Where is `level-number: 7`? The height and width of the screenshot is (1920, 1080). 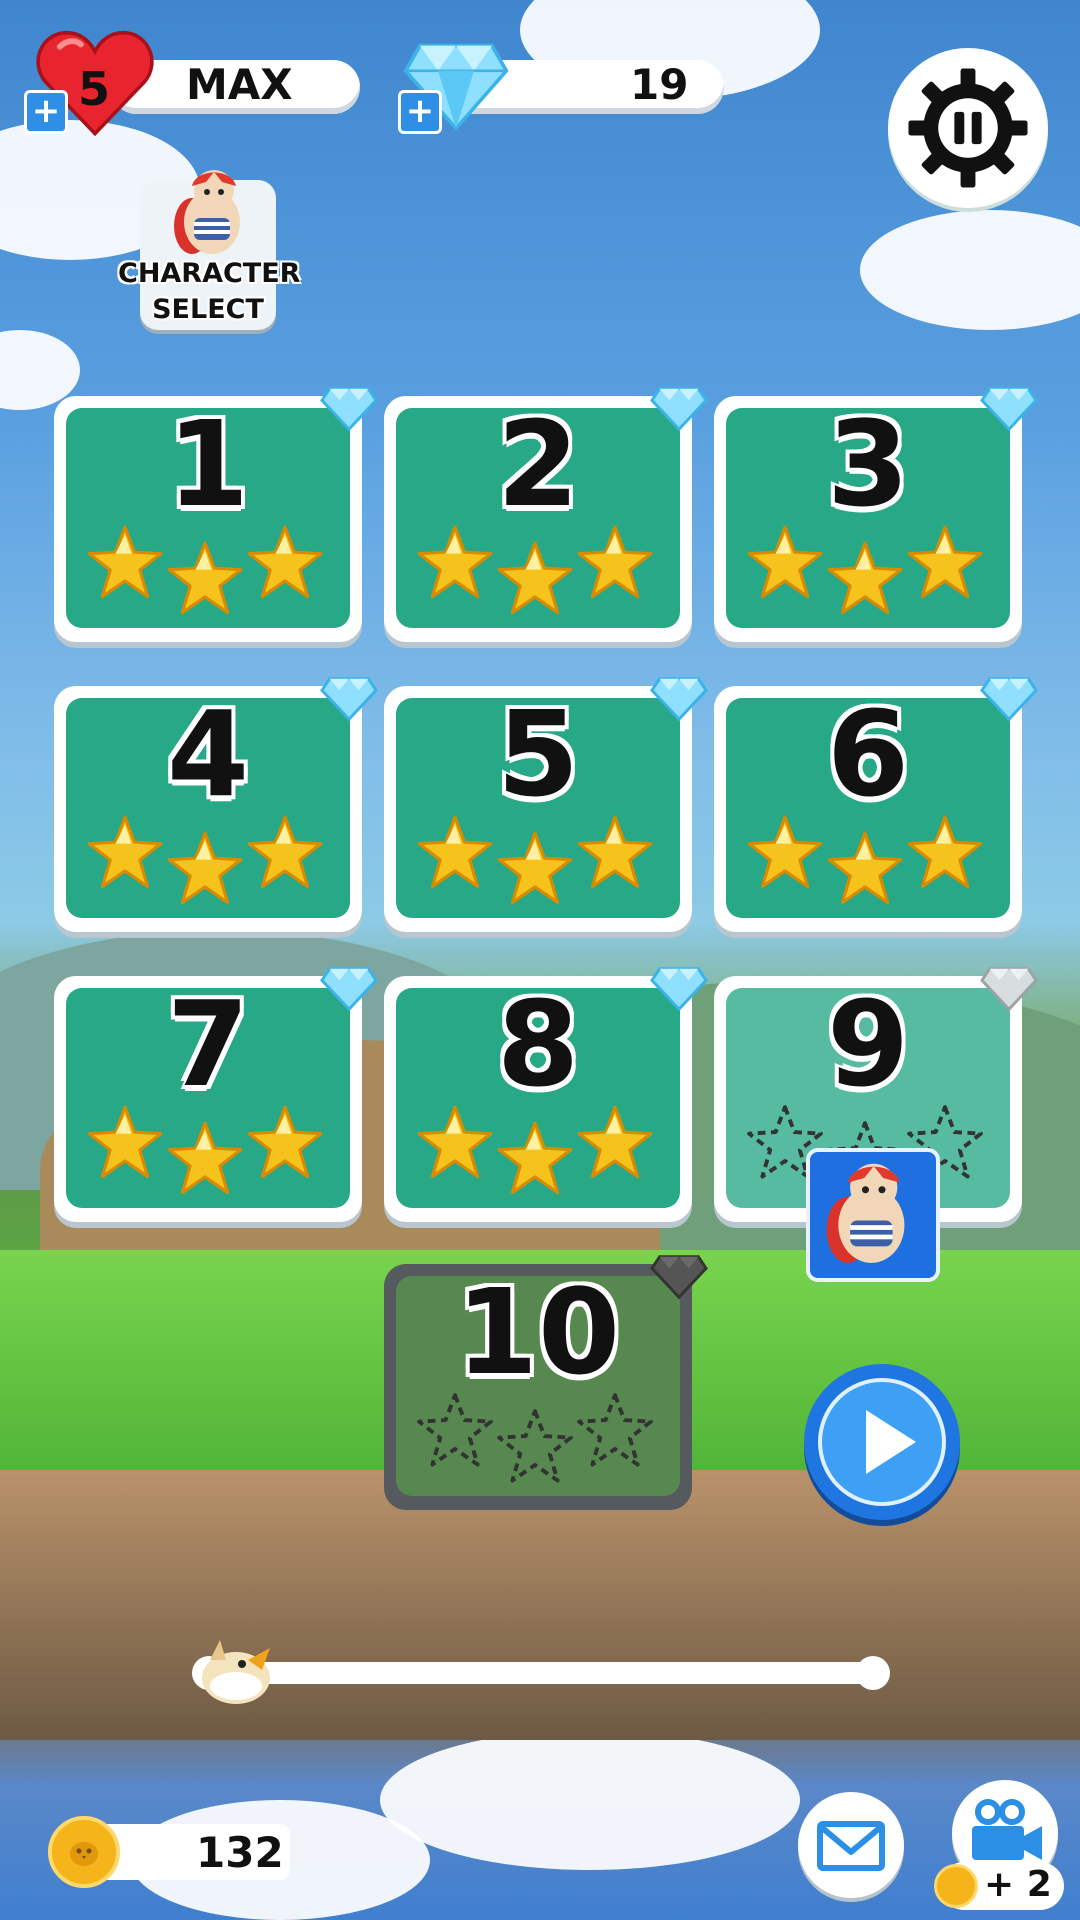 level-number: 7 is located at coordinates (208, 1044).